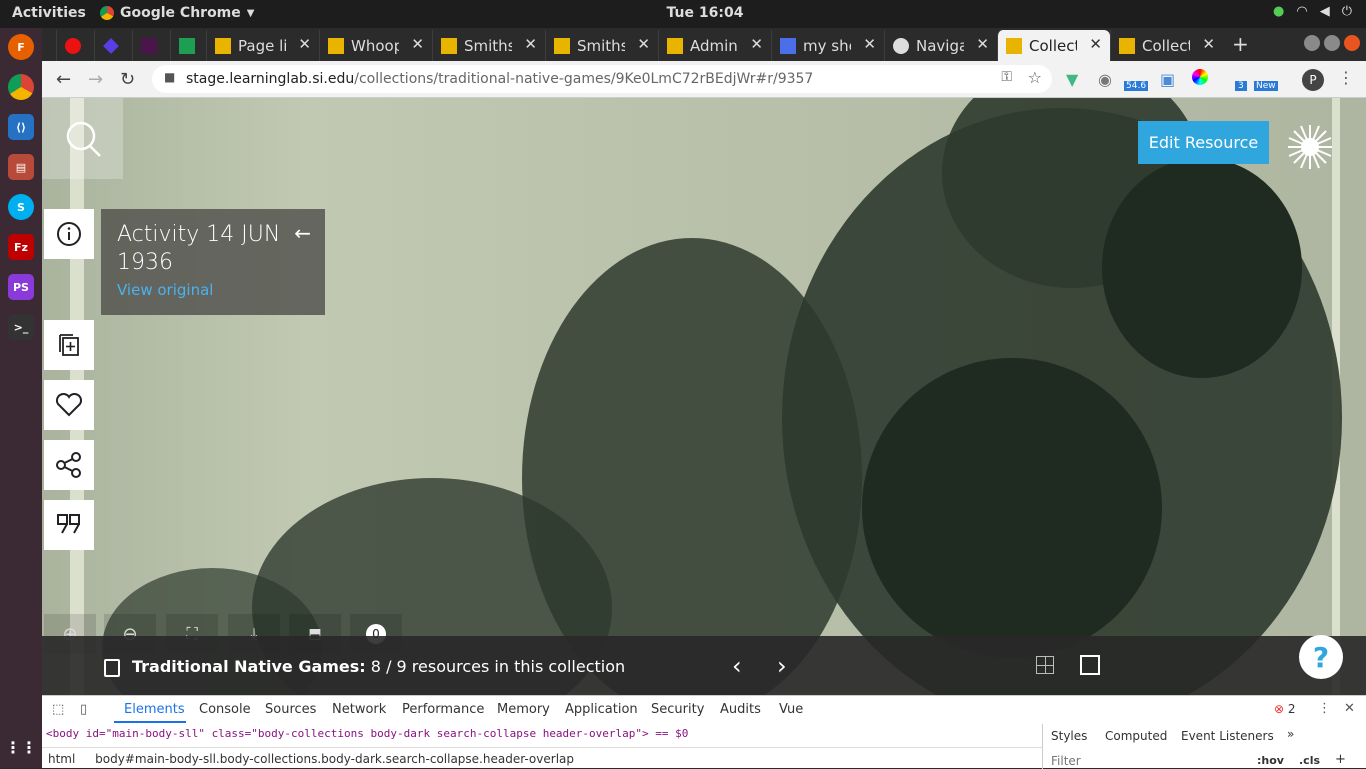 Image resolution: width=1366 pixels, height=769 pixels. Describe the element at coordinates (21, 47) in the screenshot. I see `firefox-icon: F` at that location.